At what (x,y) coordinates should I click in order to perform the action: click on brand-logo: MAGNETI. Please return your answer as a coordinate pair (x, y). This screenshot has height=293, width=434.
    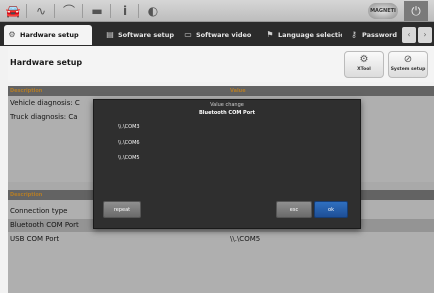
    Looking at the image, I should click on (383, 11).